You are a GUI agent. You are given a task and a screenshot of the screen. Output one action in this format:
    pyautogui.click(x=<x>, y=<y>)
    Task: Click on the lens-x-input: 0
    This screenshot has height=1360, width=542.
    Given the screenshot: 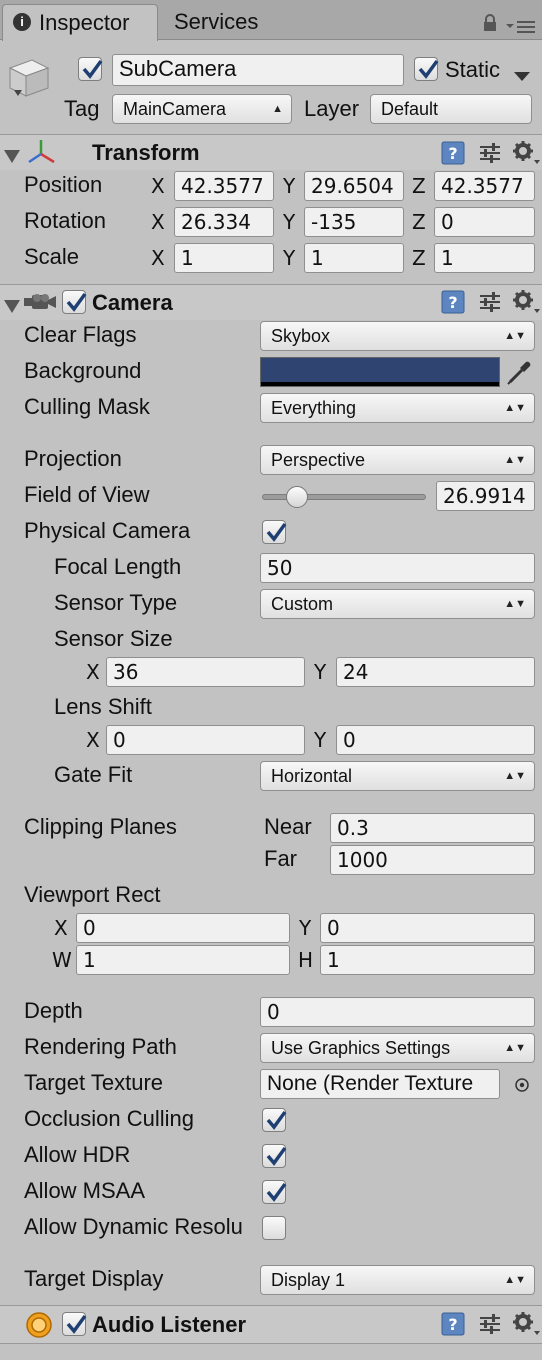 What is the action you would take?
    pyautogui.click(x=205, y=740)
    